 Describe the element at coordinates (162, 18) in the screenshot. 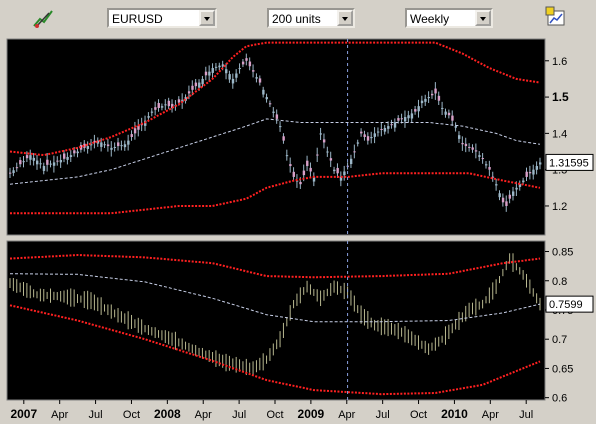

I see `symbol-select: EURUSD` at that location.